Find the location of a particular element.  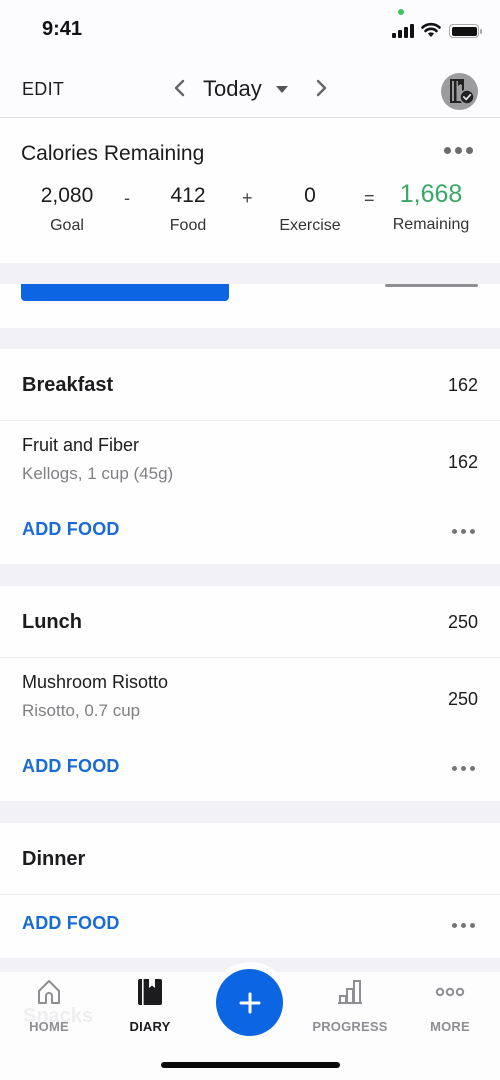

food-label: Food is located at coordinates (188, 225).